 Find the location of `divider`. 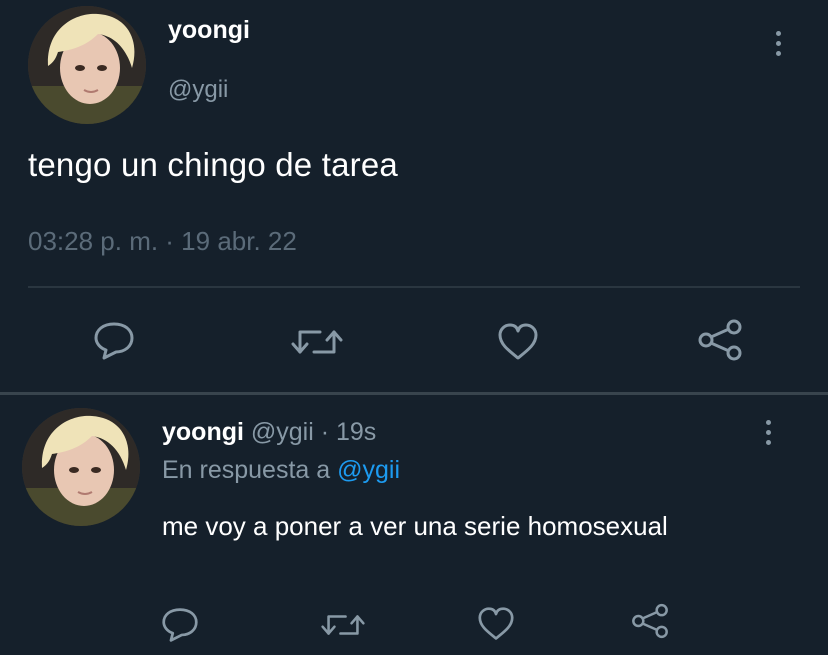

divider is located at coordinates (414, 287).